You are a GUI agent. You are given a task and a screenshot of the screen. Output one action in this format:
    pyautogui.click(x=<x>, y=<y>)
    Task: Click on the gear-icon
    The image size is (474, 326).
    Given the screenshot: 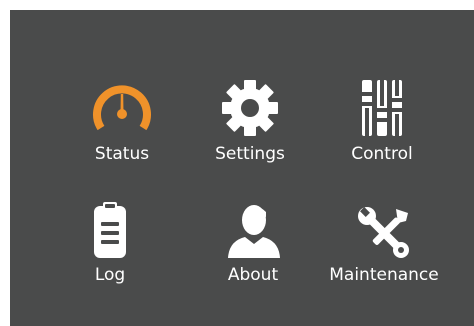 What is the action you would take?
    pyautogui.click(x=250, y=108)
    